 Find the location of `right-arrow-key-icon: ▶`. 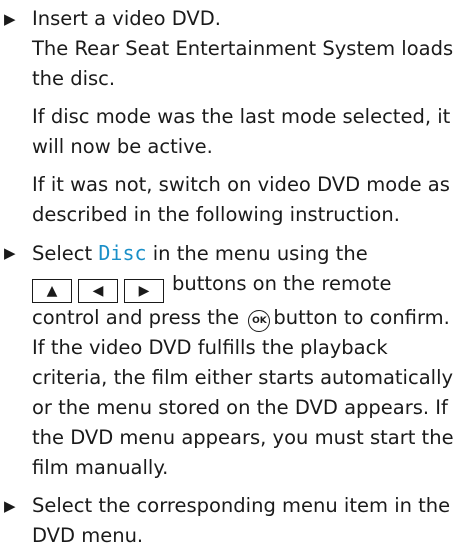

right-arrow-key-icon: ▶ is located at coordinates (144, 291).